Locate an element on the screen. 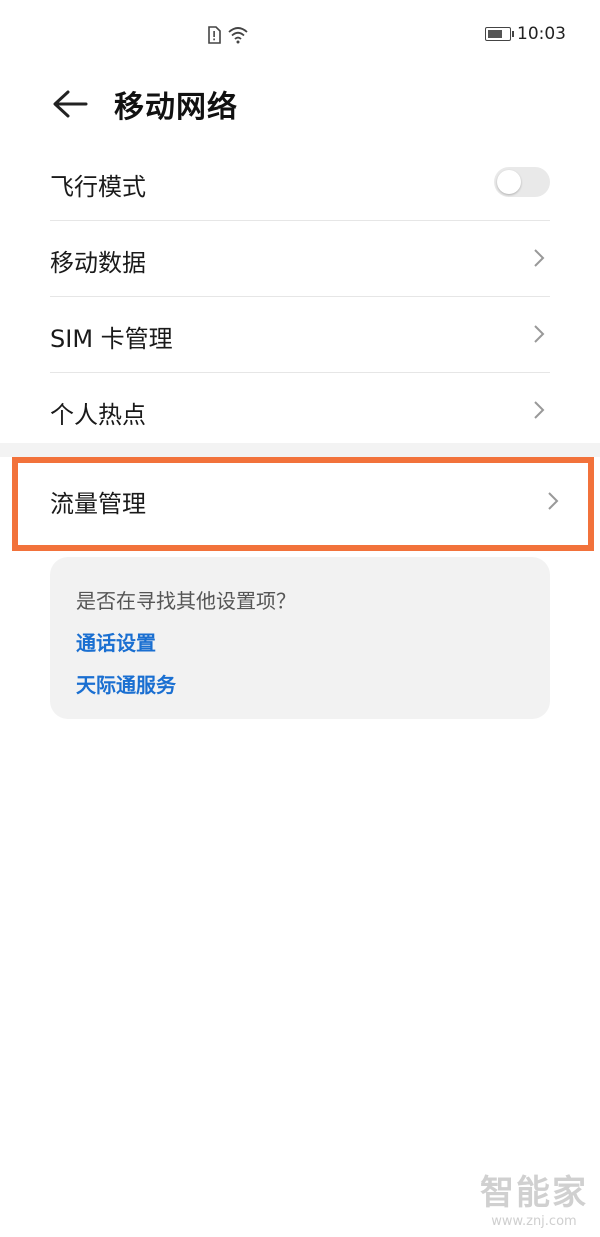 The width and height of the screenshot is (600, 1237). personal-hotspot-label: 个人热点 is located at coordinates (98, 415).